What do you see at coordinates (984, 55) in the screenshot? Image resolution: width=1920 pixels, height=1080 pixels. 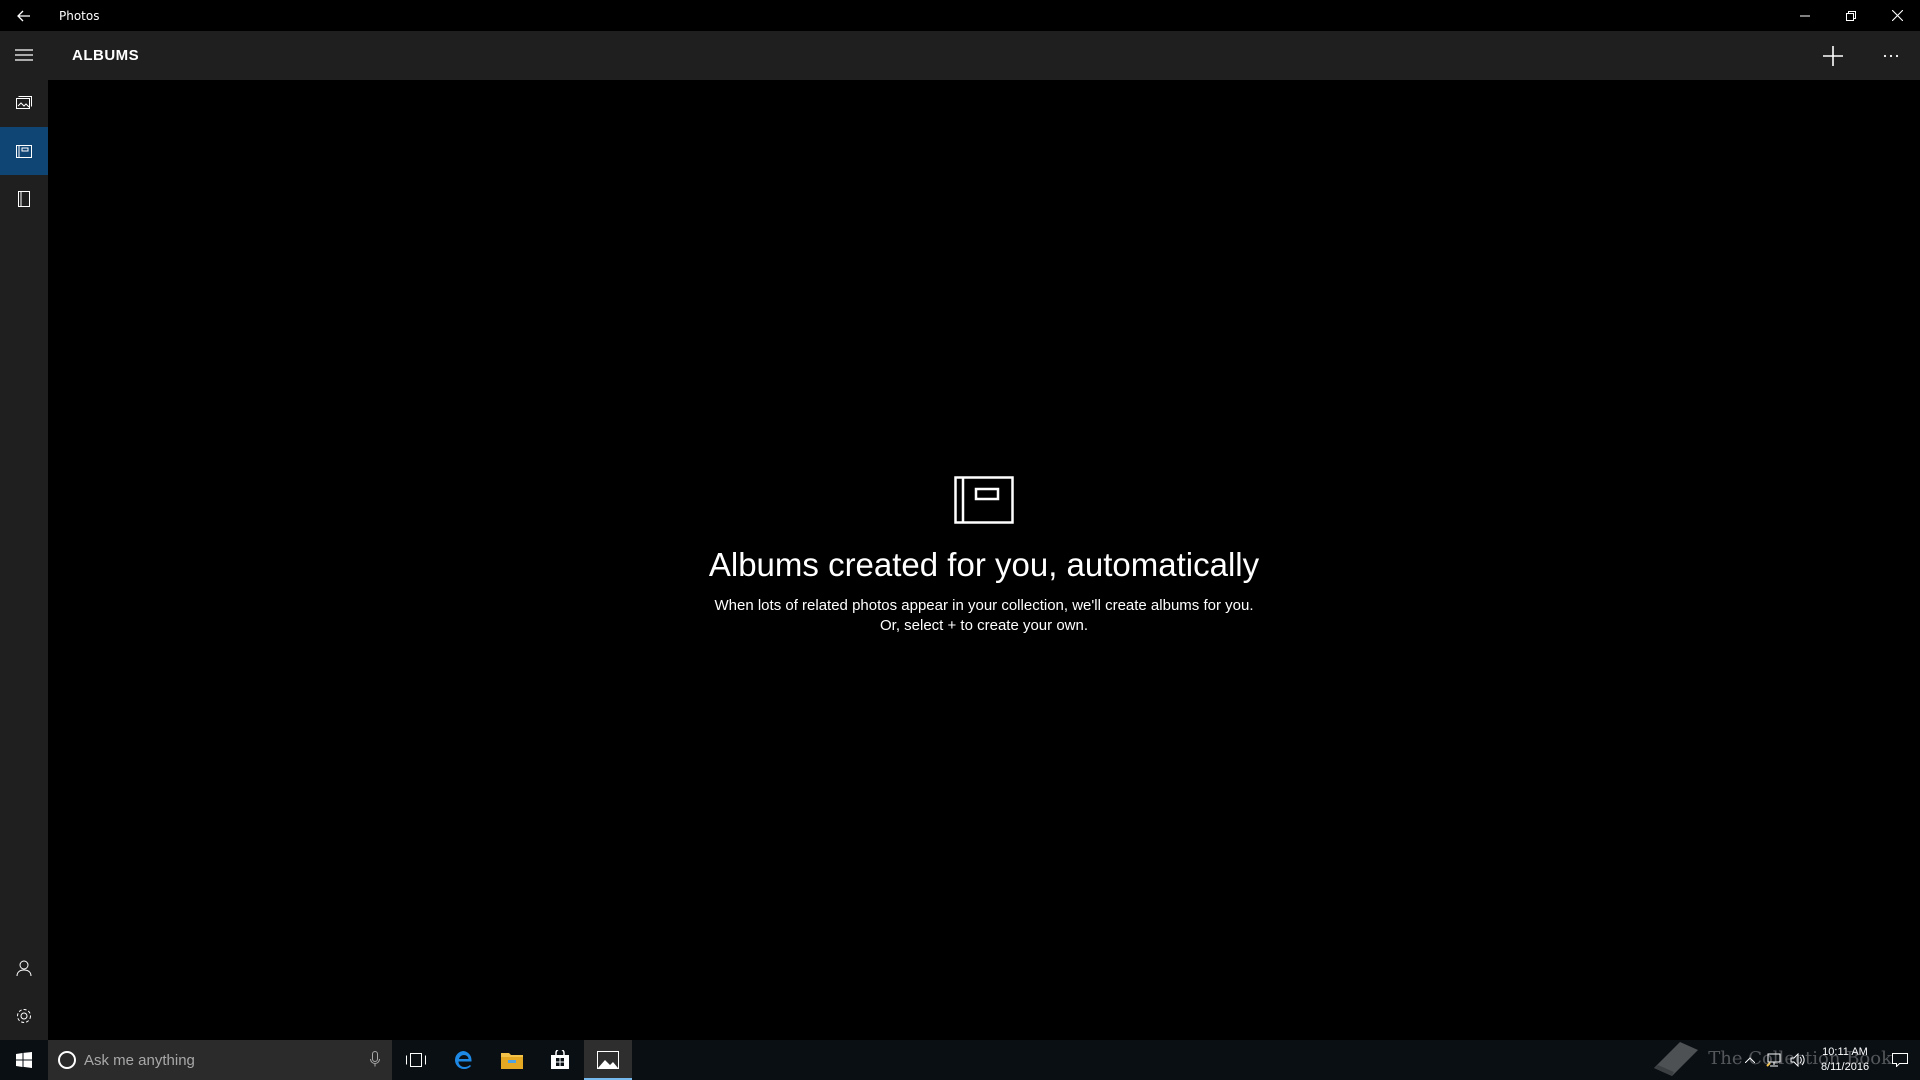 I see `page-header: ALBUMS` at bounding box center [984, 55].